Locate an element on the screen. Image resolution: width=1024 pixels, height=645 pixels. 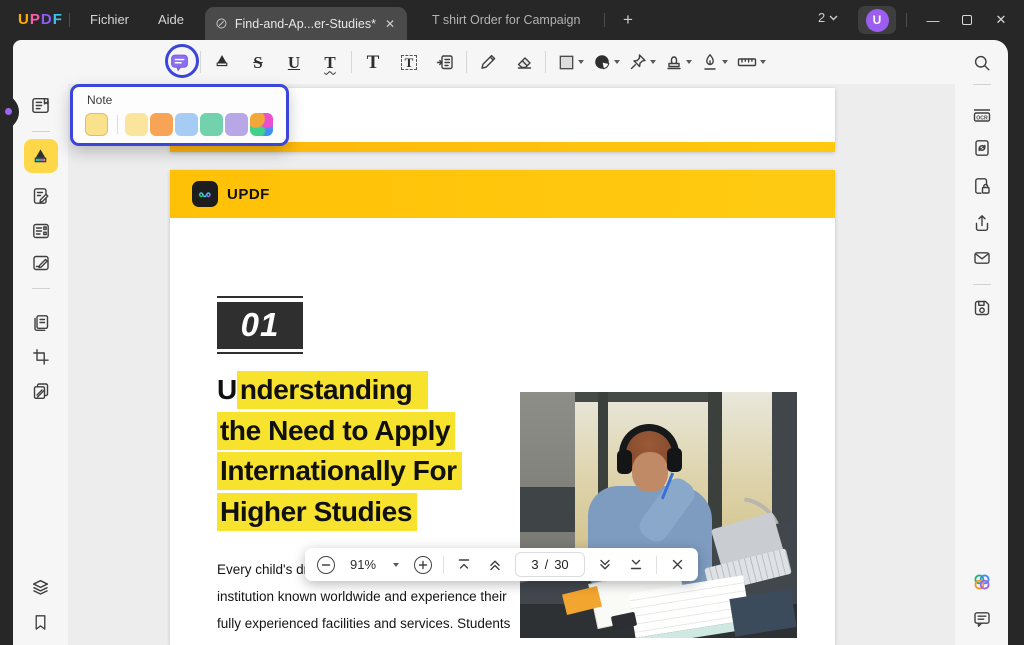
sidebar-item-annotate is located at coordinates (40, 156).